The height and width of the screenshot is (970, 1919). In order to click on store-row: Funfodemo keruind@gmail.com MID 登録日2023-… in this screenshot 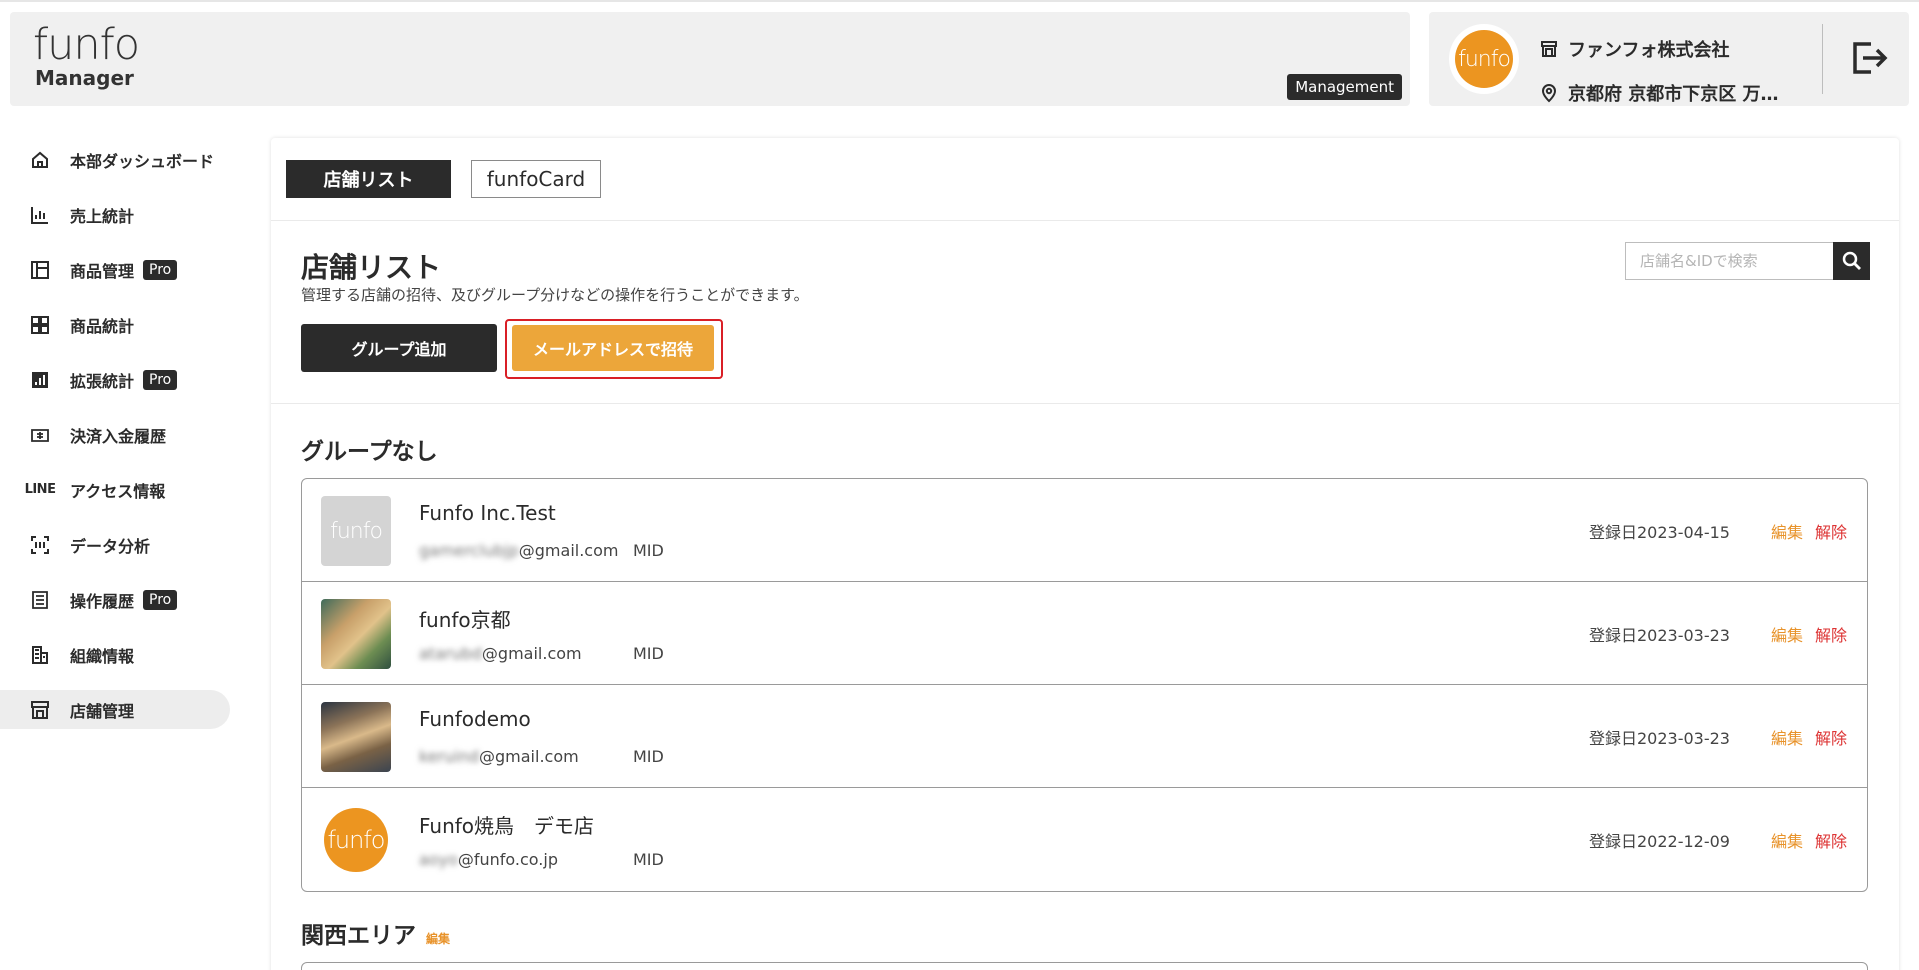, I will do `click(1084, 736)`.